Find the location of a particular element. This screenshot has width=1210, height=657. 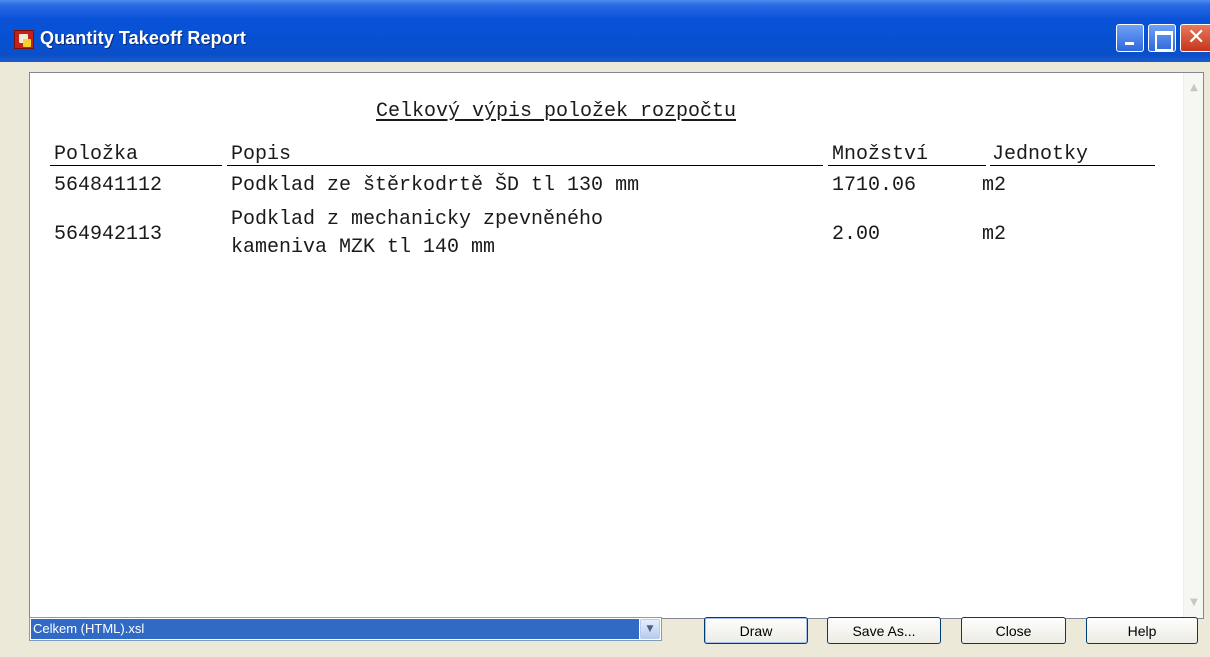

column-header-quantity: Množství is located at coordinates (880, 154).